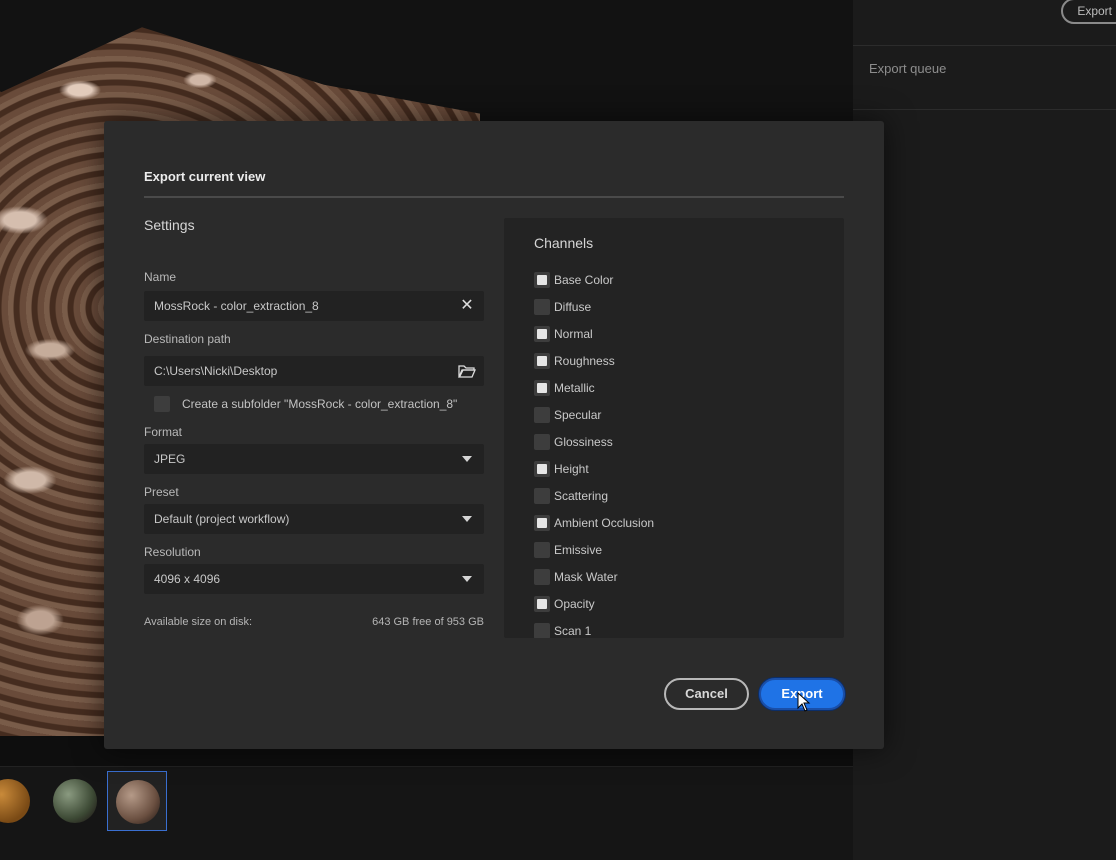  I want to click on channel-item: Specular, so click(567, 415).